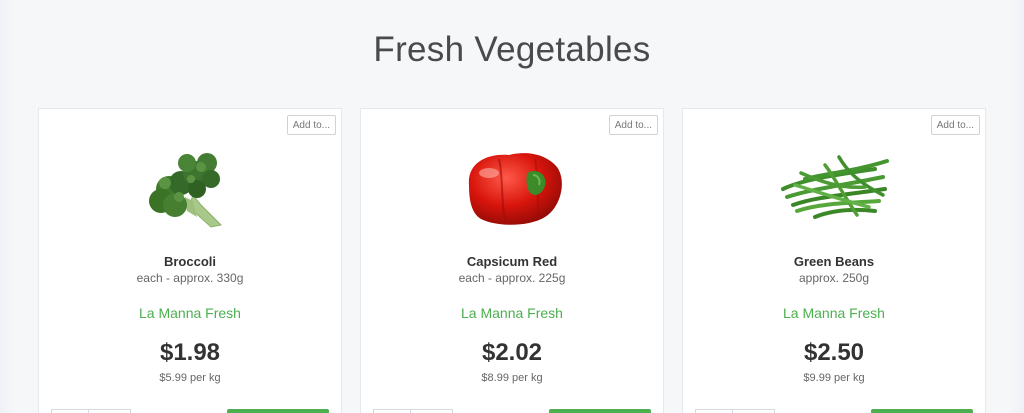 The image size is (1024, 413). I want to click on page-title: Fresh Vegetables, so click(512, 49).